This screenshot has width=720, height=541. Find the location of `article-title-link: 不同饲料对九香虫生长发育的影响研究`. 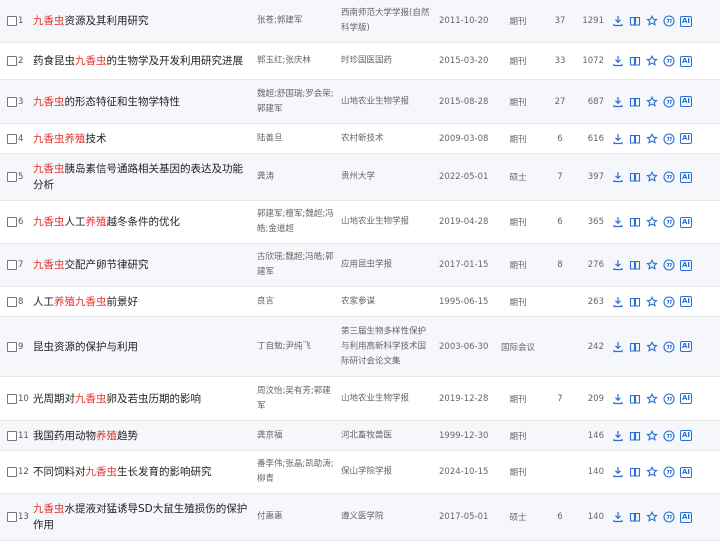

article-title-link: 不同饲料对九香虫生长发育的影响研究 is located at coordinates (142, 472).